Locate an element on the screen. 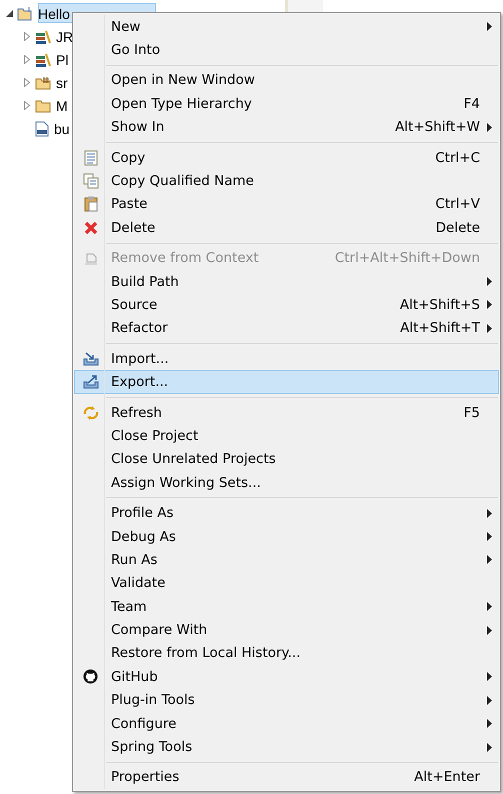 This screenshot has height=794, width=503. package-folder-icon is located at coordinates (43, 83).